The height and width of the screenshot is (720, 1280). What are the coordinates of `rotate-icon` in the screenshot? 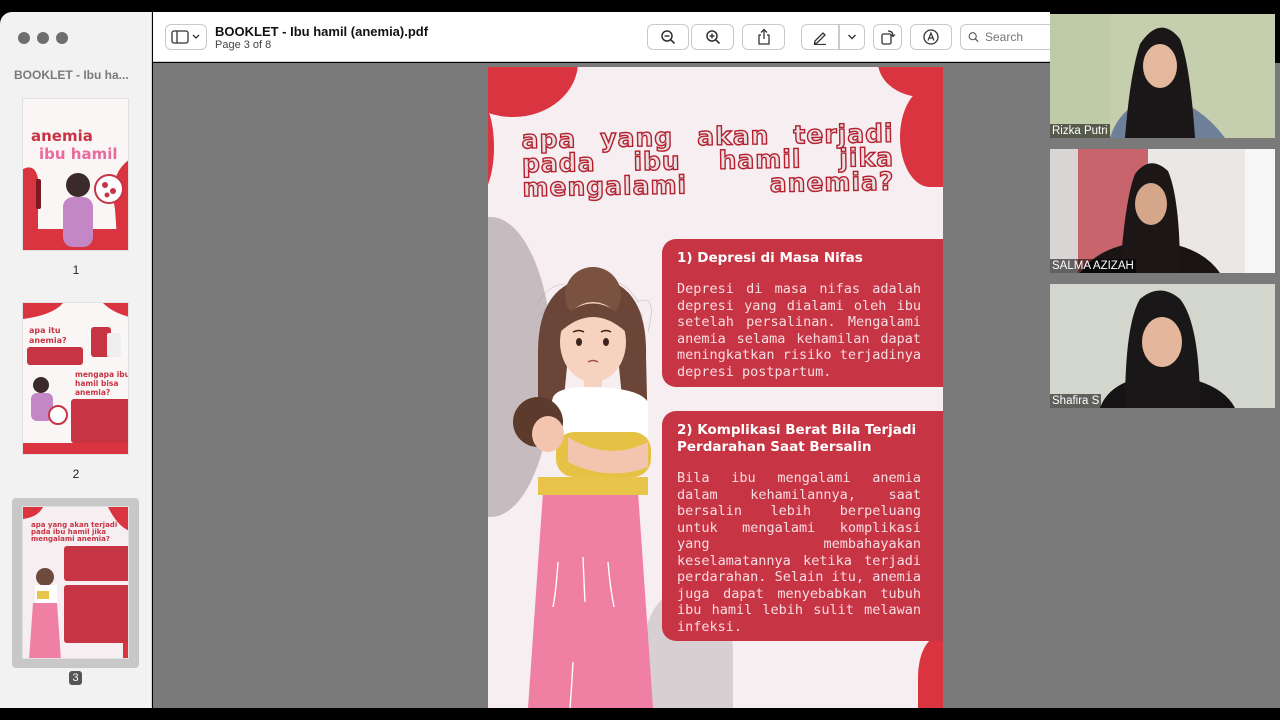 It's located at (887, 37).